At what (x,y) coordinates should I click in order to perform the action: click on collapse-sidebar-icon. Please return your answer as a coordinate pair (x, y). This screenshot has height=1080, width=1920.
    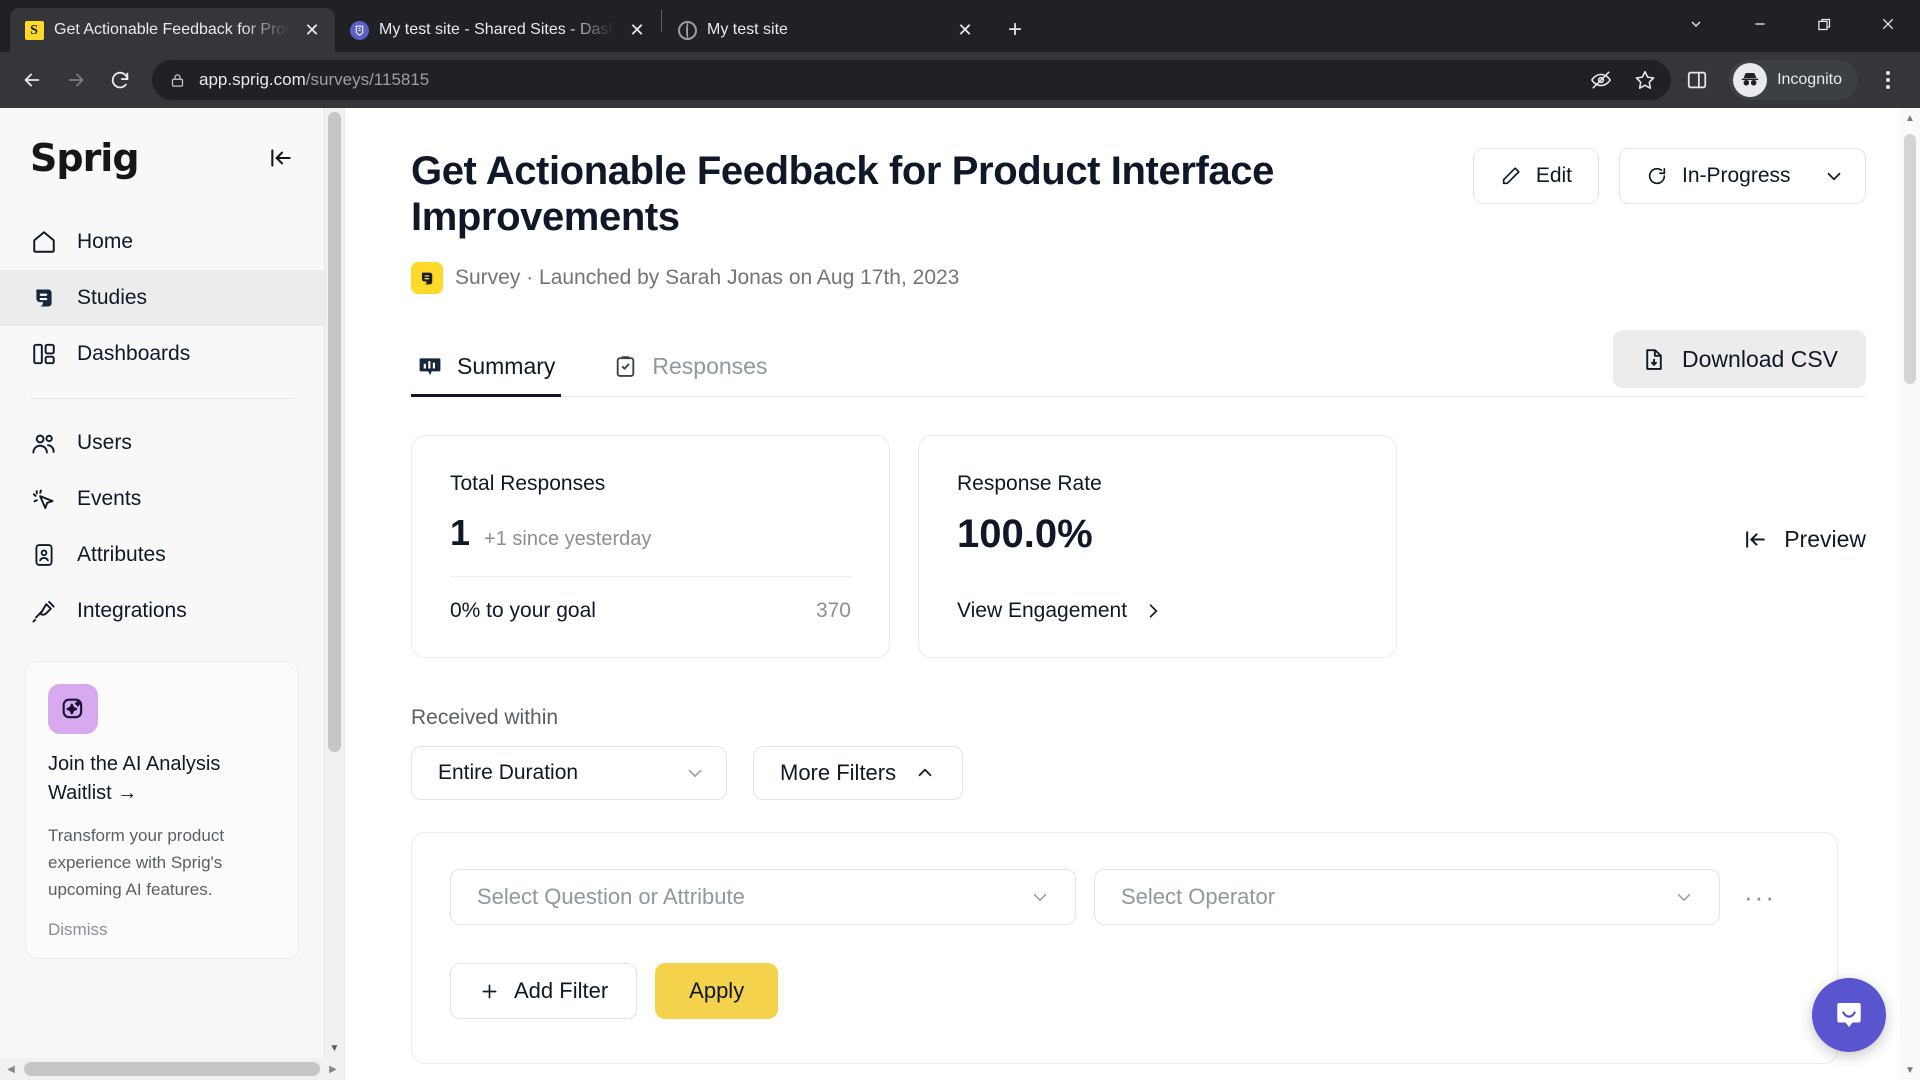
    Looking at the image, I should click on (281, 158).